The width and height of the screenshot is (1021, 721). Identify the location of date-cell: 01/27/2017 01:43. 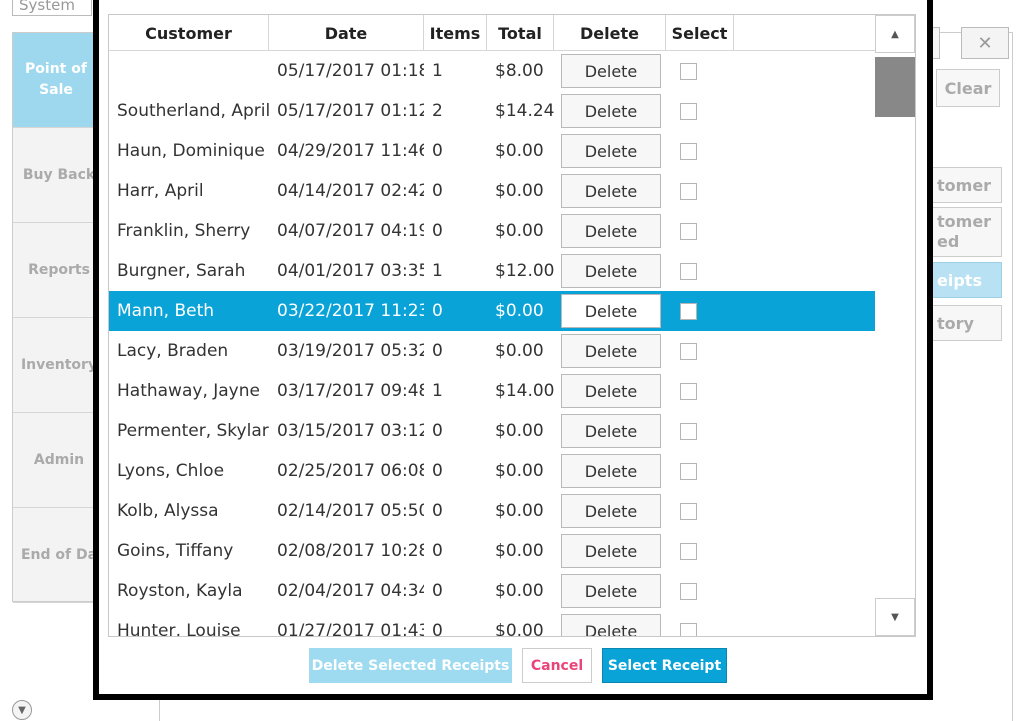
(350, 629).